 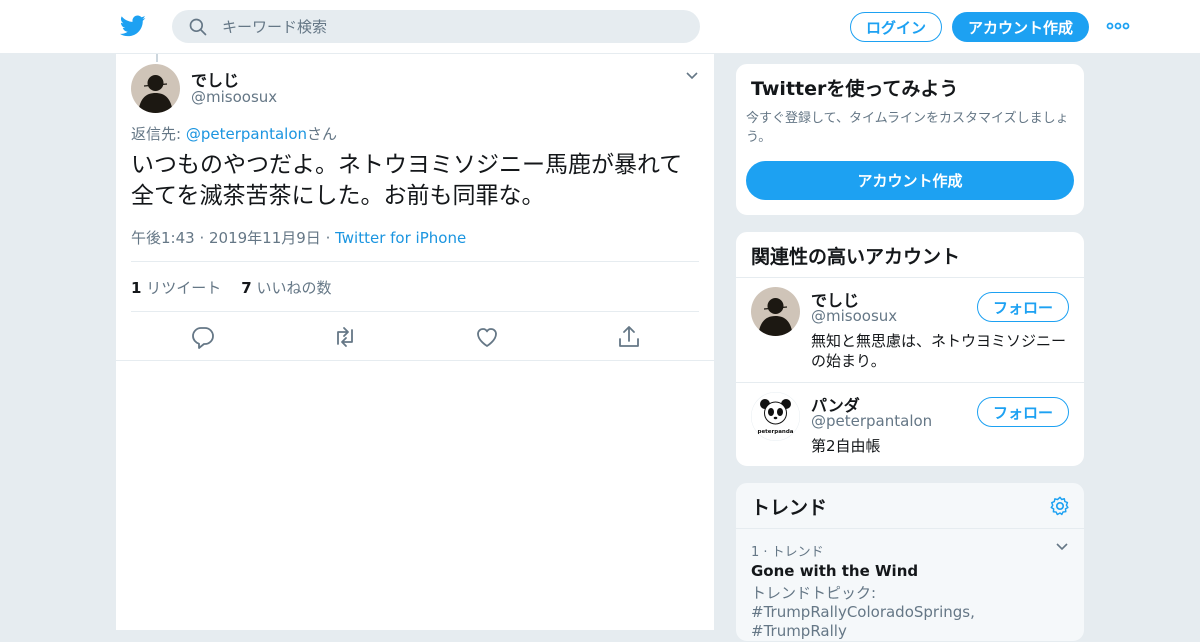 I want to click on retweet-label: リツイート, so click(x=184, y=288).